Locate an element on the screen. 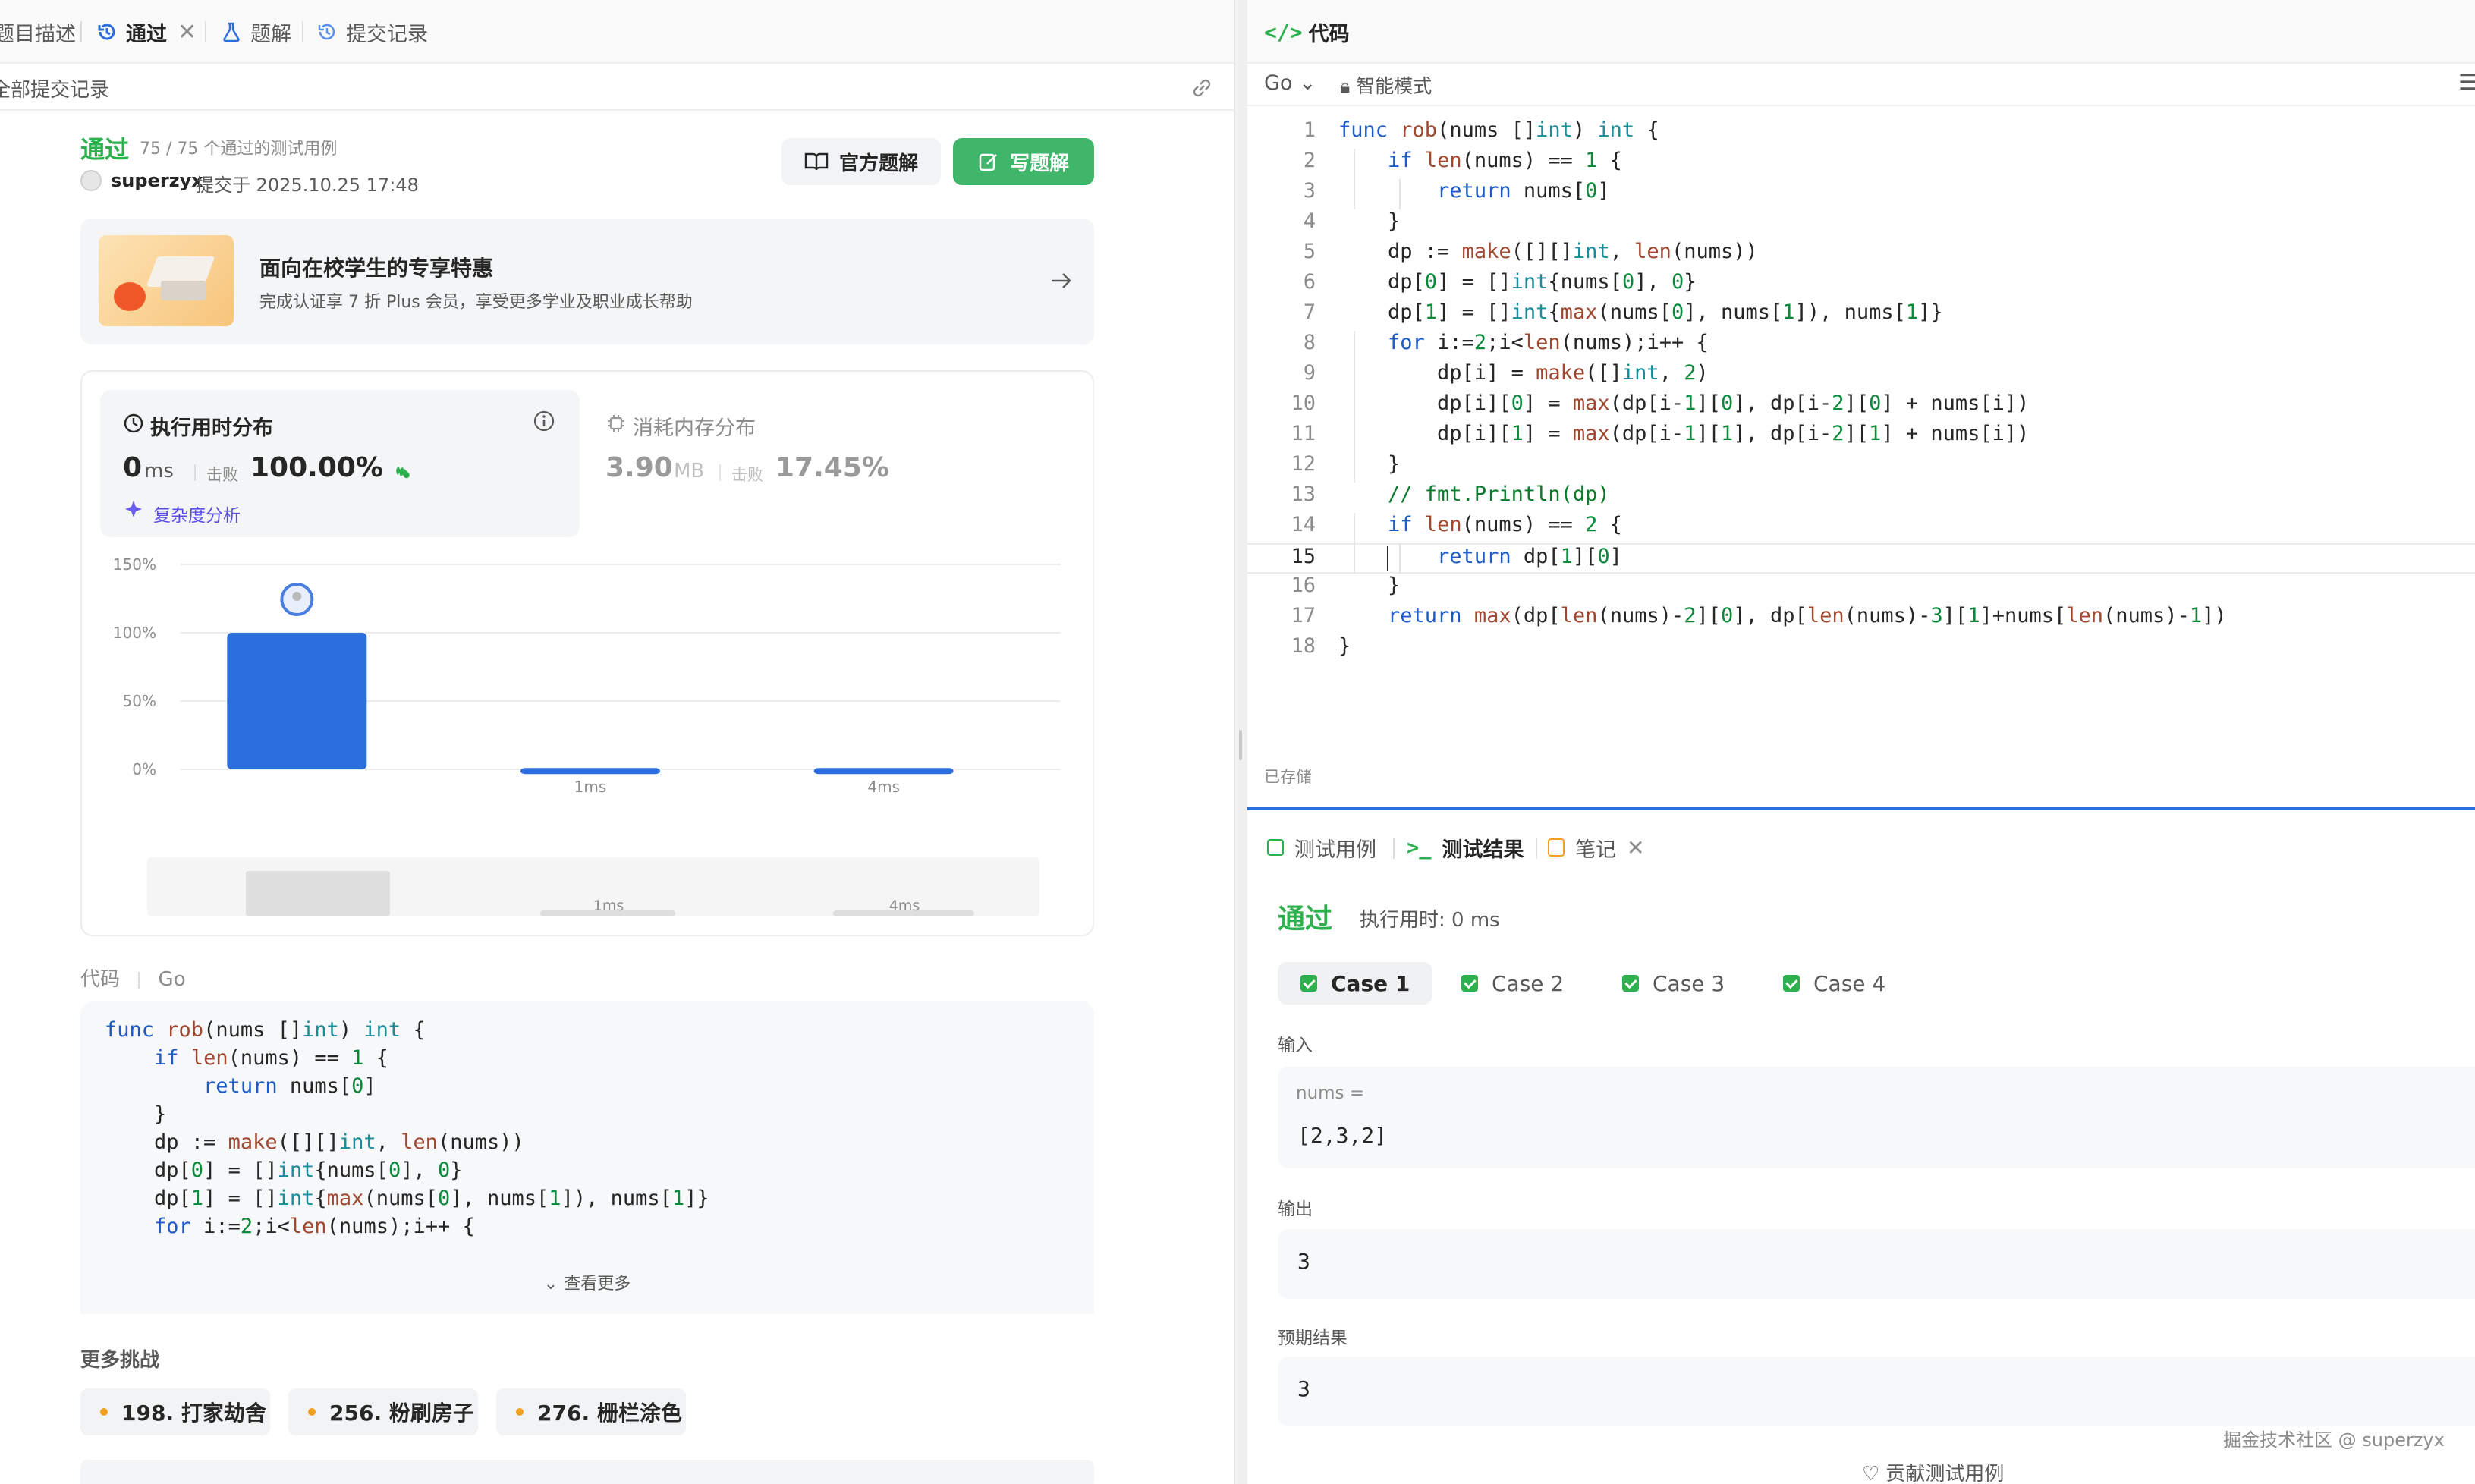 The image size is (2475, 1484). write-solution-button: 写题解 is located at coordinates (1023, 161).